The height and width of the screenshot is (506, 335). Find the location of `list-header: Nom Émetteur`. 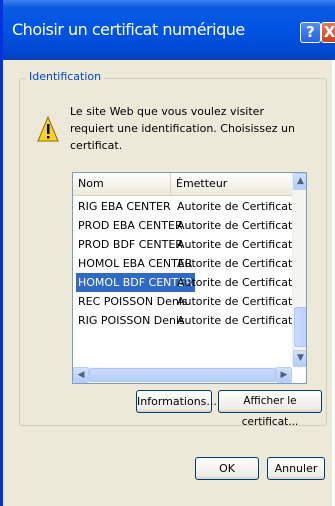

list-header: Nom Émetteur is located at coordinates (183, 184).